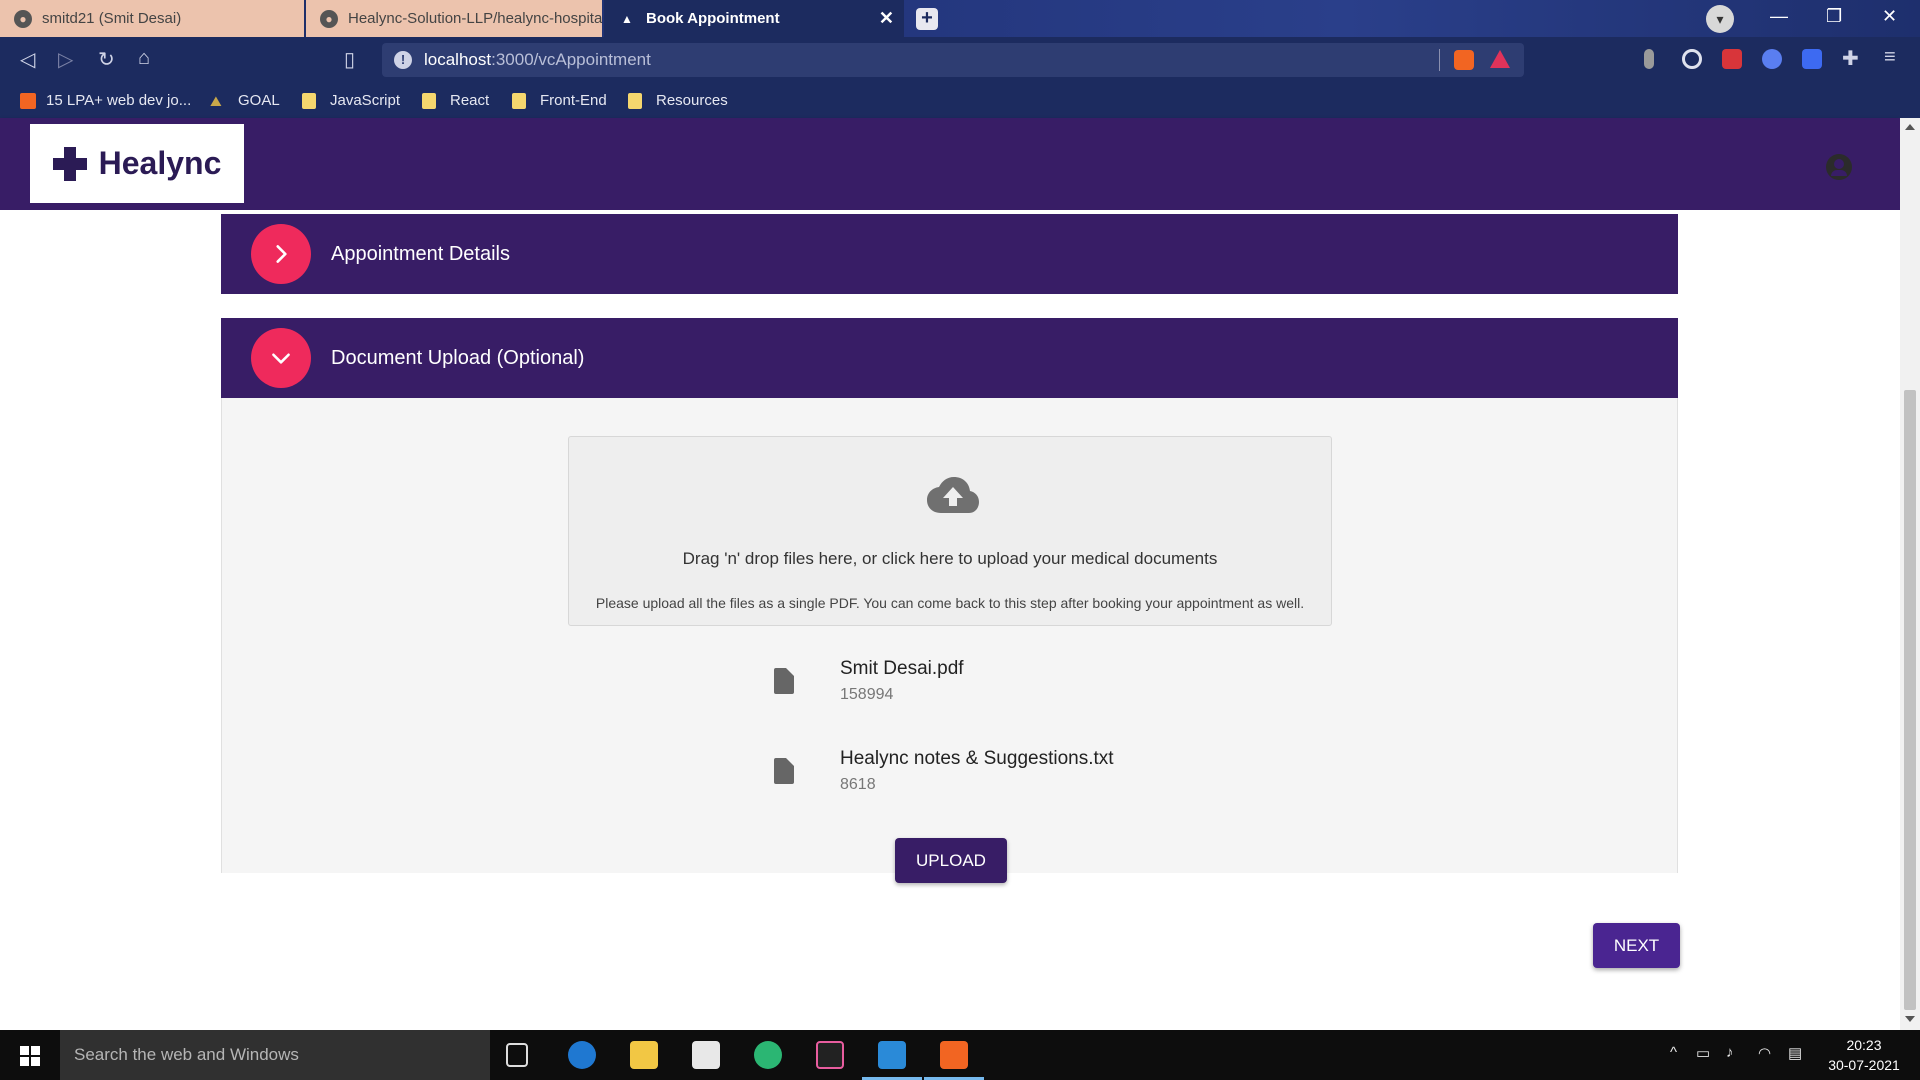  I want to click on cloud-upload-icon, so click(953, 495).